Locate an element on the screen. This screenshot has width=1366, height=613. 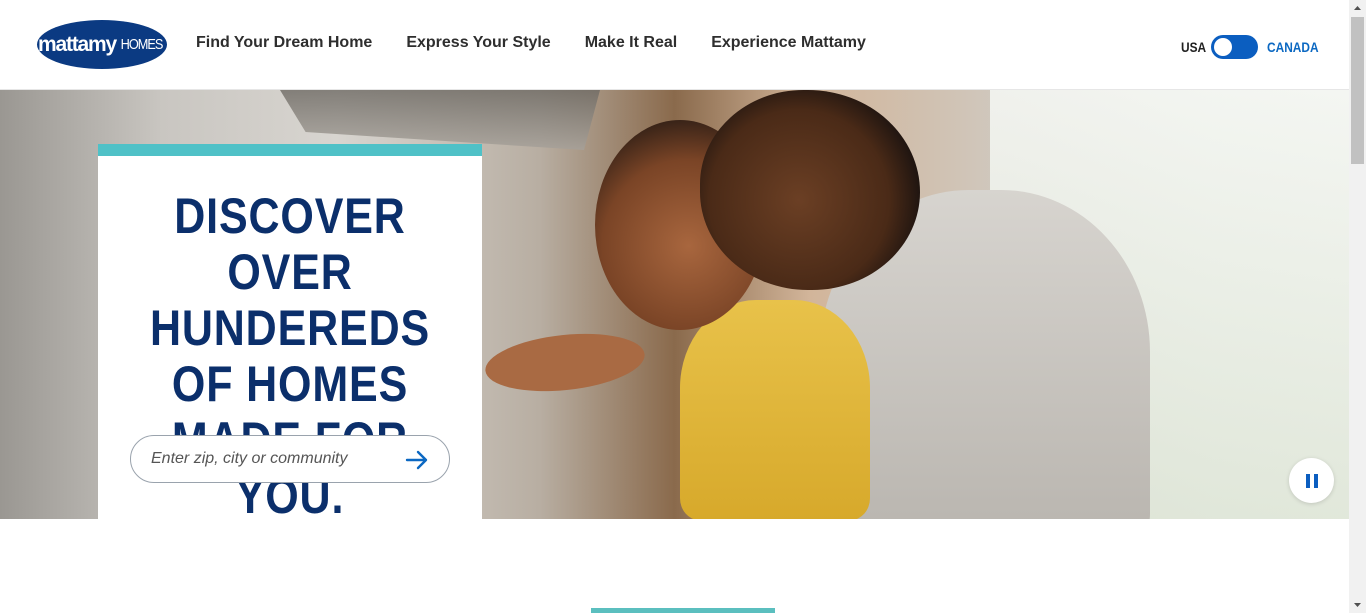
location-search is located at coordinates (290, 459).